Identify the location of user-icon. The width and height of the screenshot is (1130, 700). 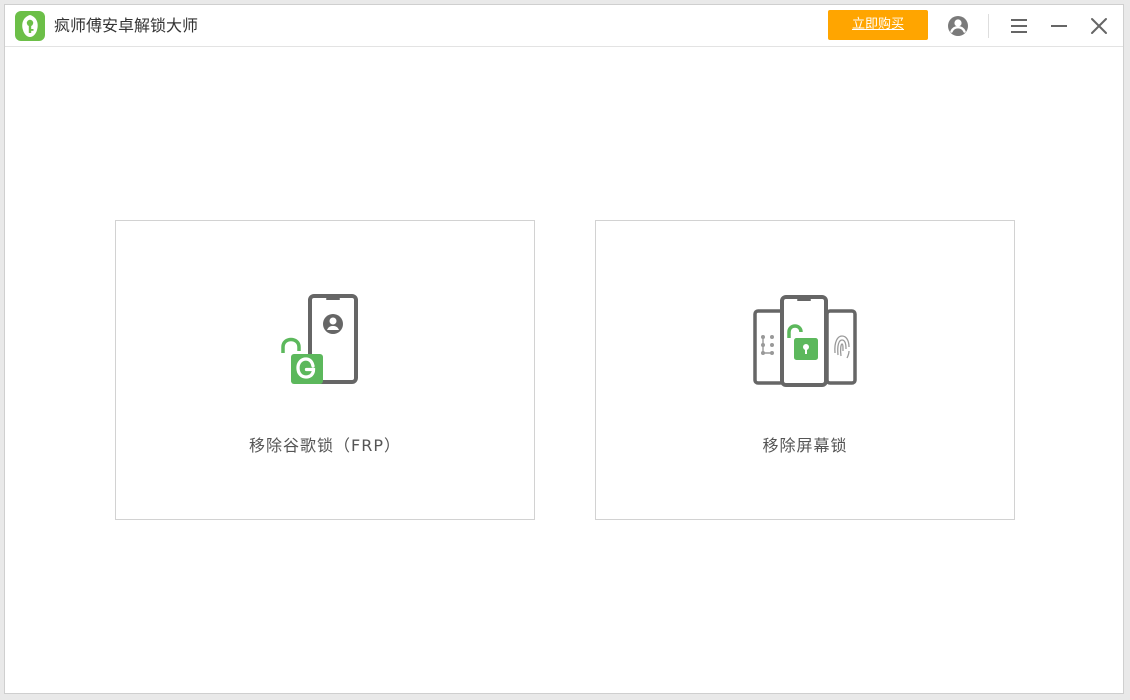
(958, 26).